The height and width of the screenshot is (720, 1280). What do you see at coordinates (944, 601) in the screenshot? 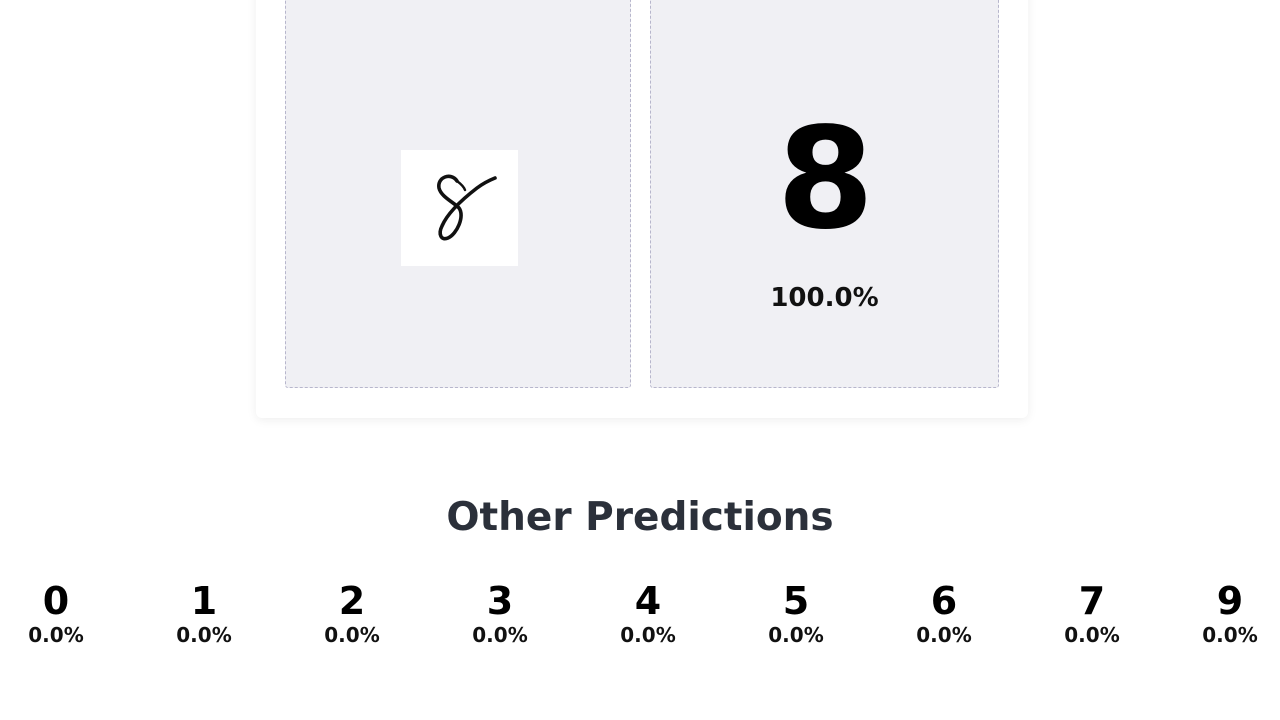
I see `other-prediction-digit: 6` at bounding box center [944, 601].